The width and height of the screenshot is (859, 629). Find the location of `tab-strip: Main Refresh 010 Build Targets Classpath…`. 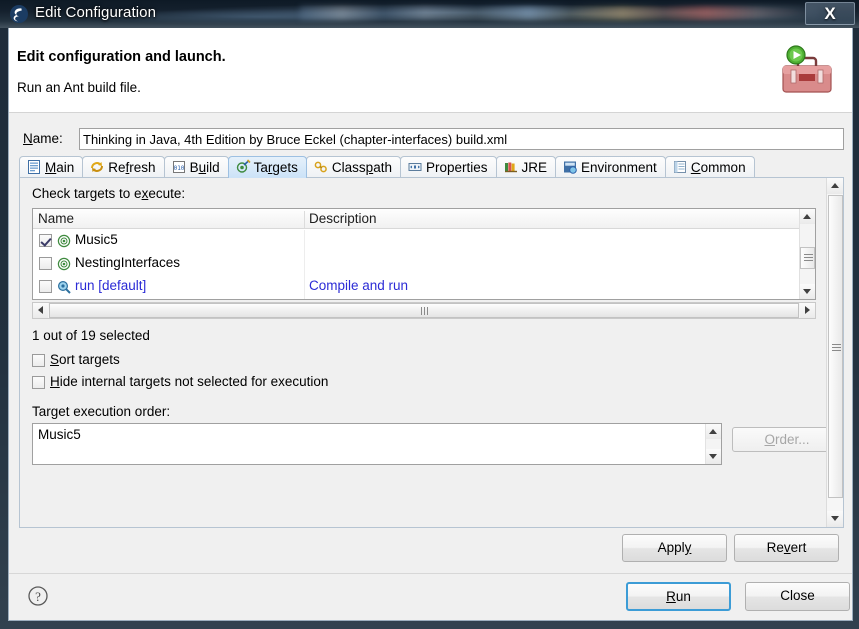

tab-strip: Main Refresh 010 Build Targets Classpath… is located at coordinates (431, 167).